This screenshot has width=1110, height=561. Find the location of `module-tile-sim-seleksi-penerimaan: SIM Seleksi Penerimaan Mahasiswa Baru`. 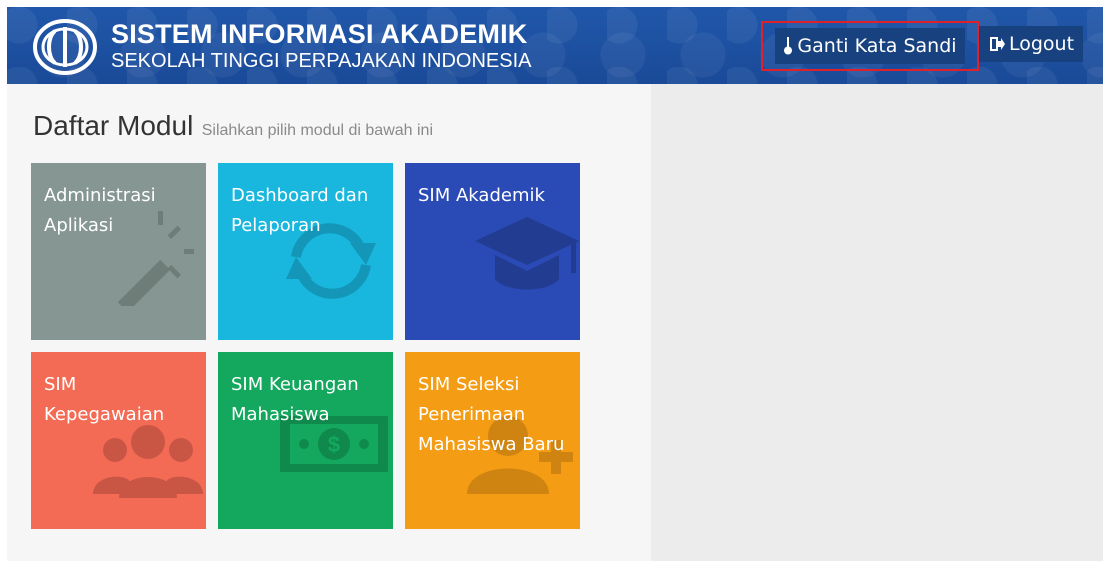

module-tile-sim-seleksi-penerimaan: SIM Seleksi Penerimaan Mahasiswa Baru is located at coordinates (492, 440).